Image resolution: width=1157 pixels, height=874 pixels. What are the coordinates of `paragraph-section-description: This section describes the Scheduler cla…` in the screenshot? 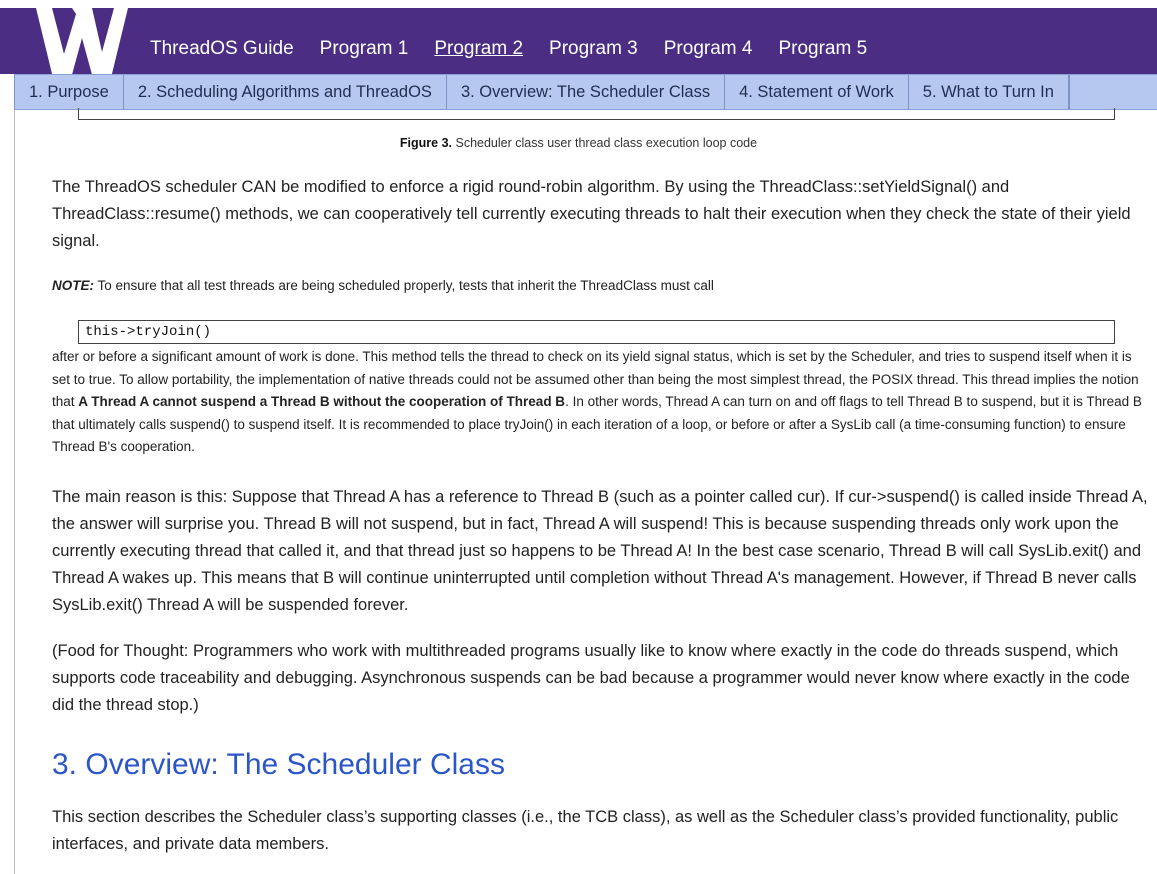 It's located at (585, 830).